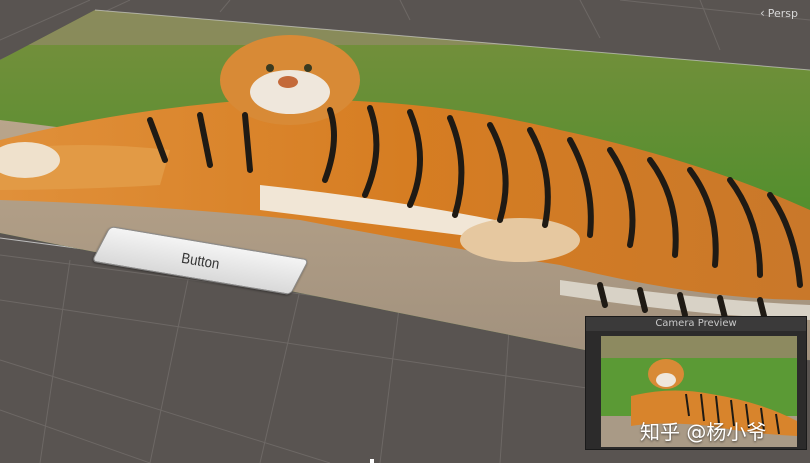  Describe the element at coordinates (762, 13) in the screenshot. I see `left-chevron-icon: ‹` at that location.